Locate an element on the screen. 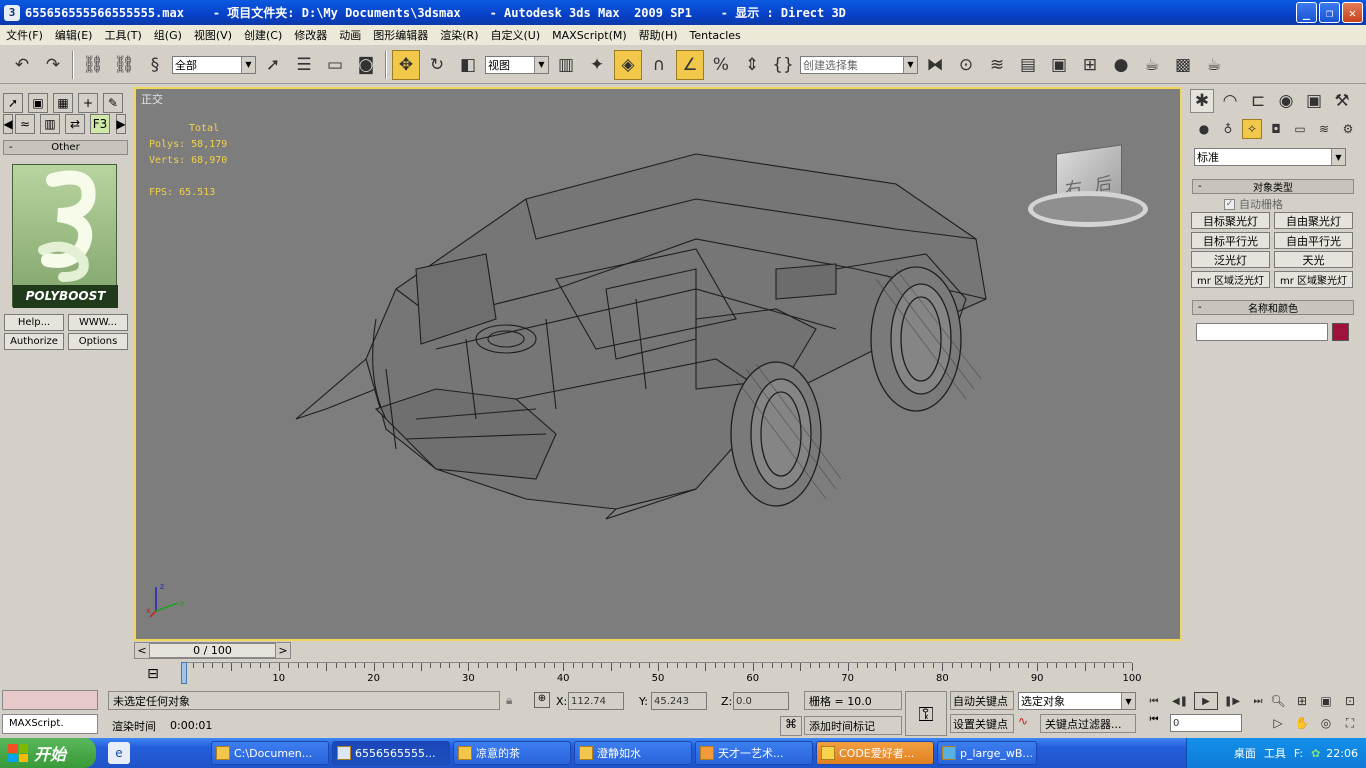 The image size is (1366, 768). maxscript-listener-pink is located at coordinates (50, 700).